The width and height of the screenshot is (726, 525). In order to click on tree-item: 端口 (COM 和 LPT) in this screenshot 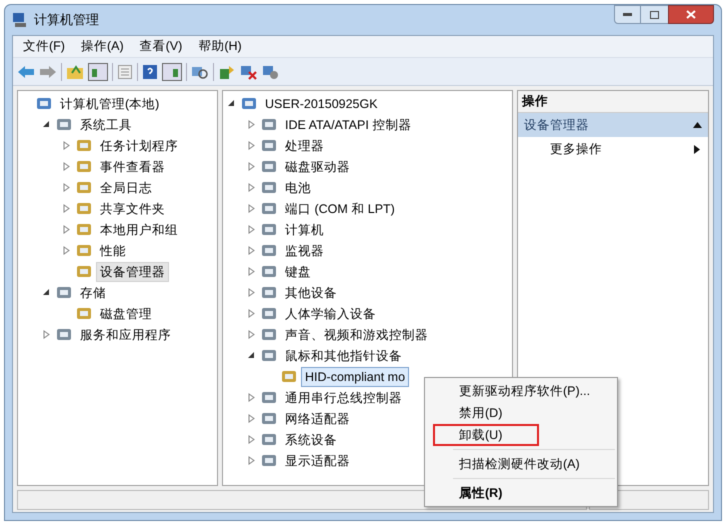, I will do `click(340, 208)`.